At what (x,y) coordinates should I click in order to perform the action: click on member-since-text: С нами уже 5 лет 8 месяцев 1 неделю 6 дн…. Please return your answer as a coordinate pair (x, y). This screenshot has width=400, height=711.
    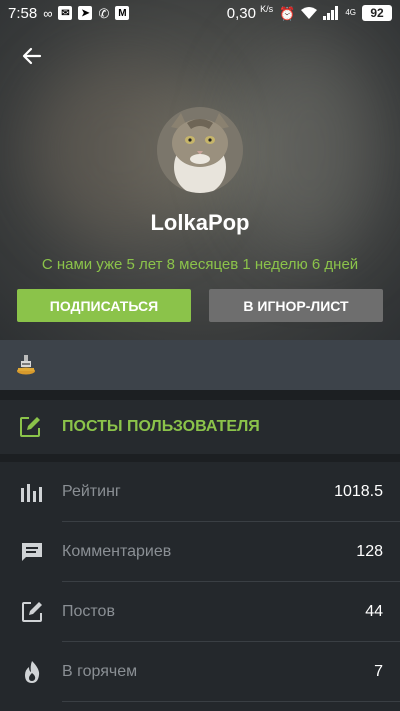
    Looking at the image, I should click on (200, 264).